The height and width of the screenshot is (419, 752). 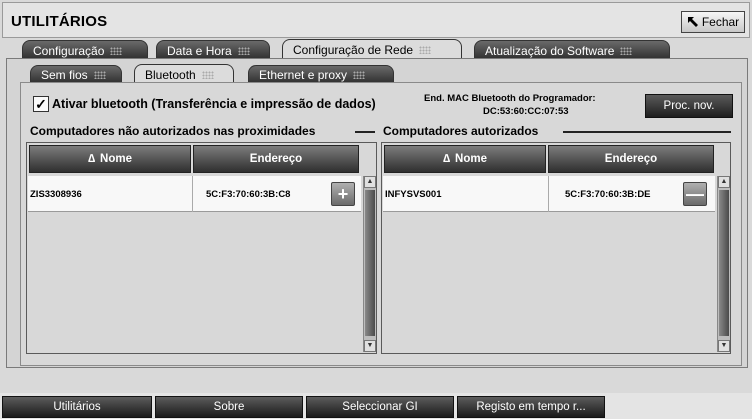 I want to click on enable-bluetooth-checkbox: ✓, so click(x=41, y=104).